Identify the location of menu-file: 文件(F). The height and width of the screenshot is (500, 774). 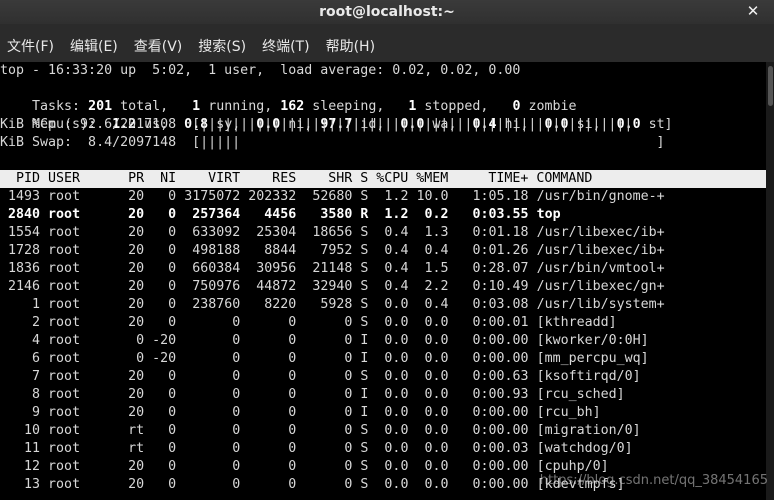
(30, 46).